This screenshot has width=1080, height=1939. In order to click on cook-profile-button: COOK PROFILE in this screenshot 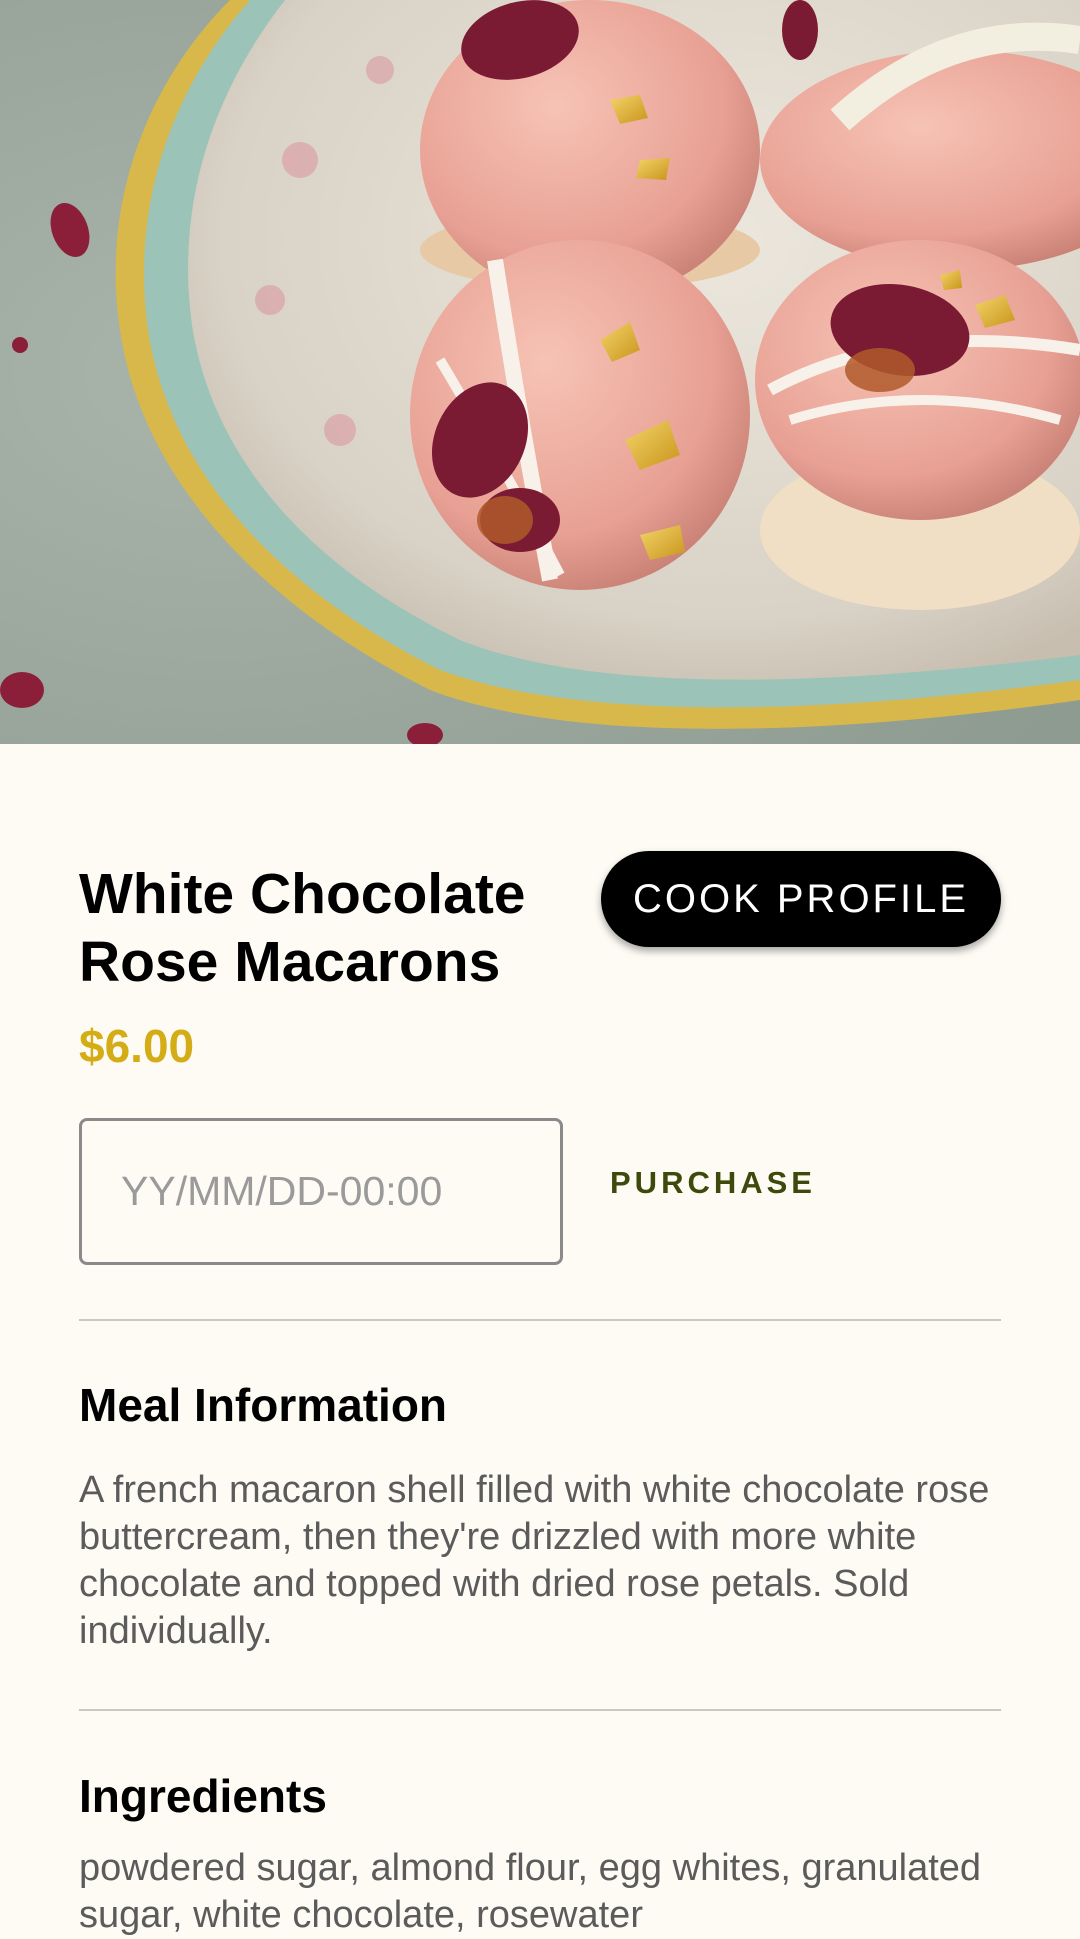, I will do `click(801, 899)`.